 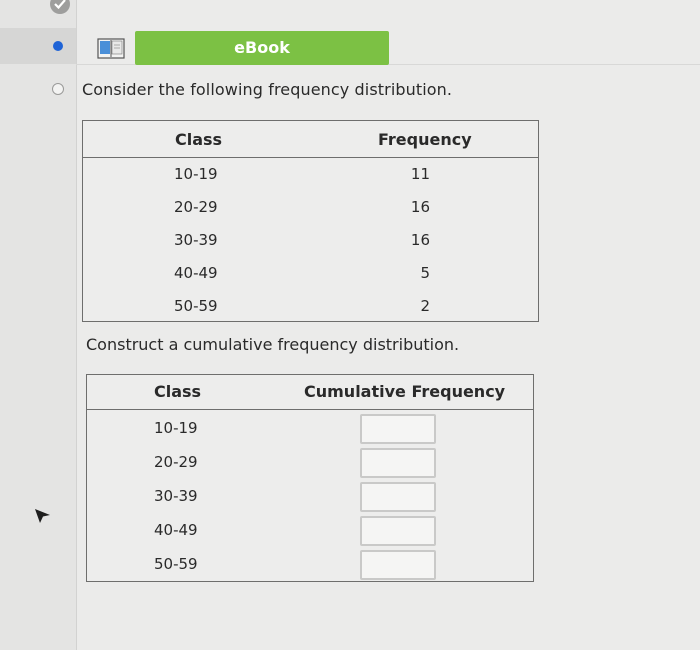 I want to click on table-row: 50-59, so click(x=310, y=566).